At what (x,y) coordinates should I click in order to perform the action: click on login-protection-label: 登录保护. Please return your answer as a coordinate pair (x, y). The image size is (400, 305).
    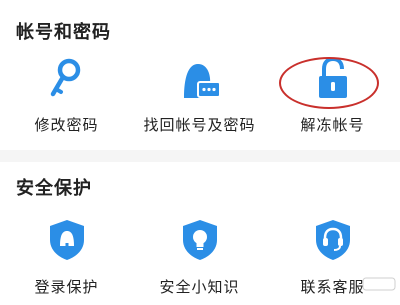
    Looking at the image, I should click on (66, 287).